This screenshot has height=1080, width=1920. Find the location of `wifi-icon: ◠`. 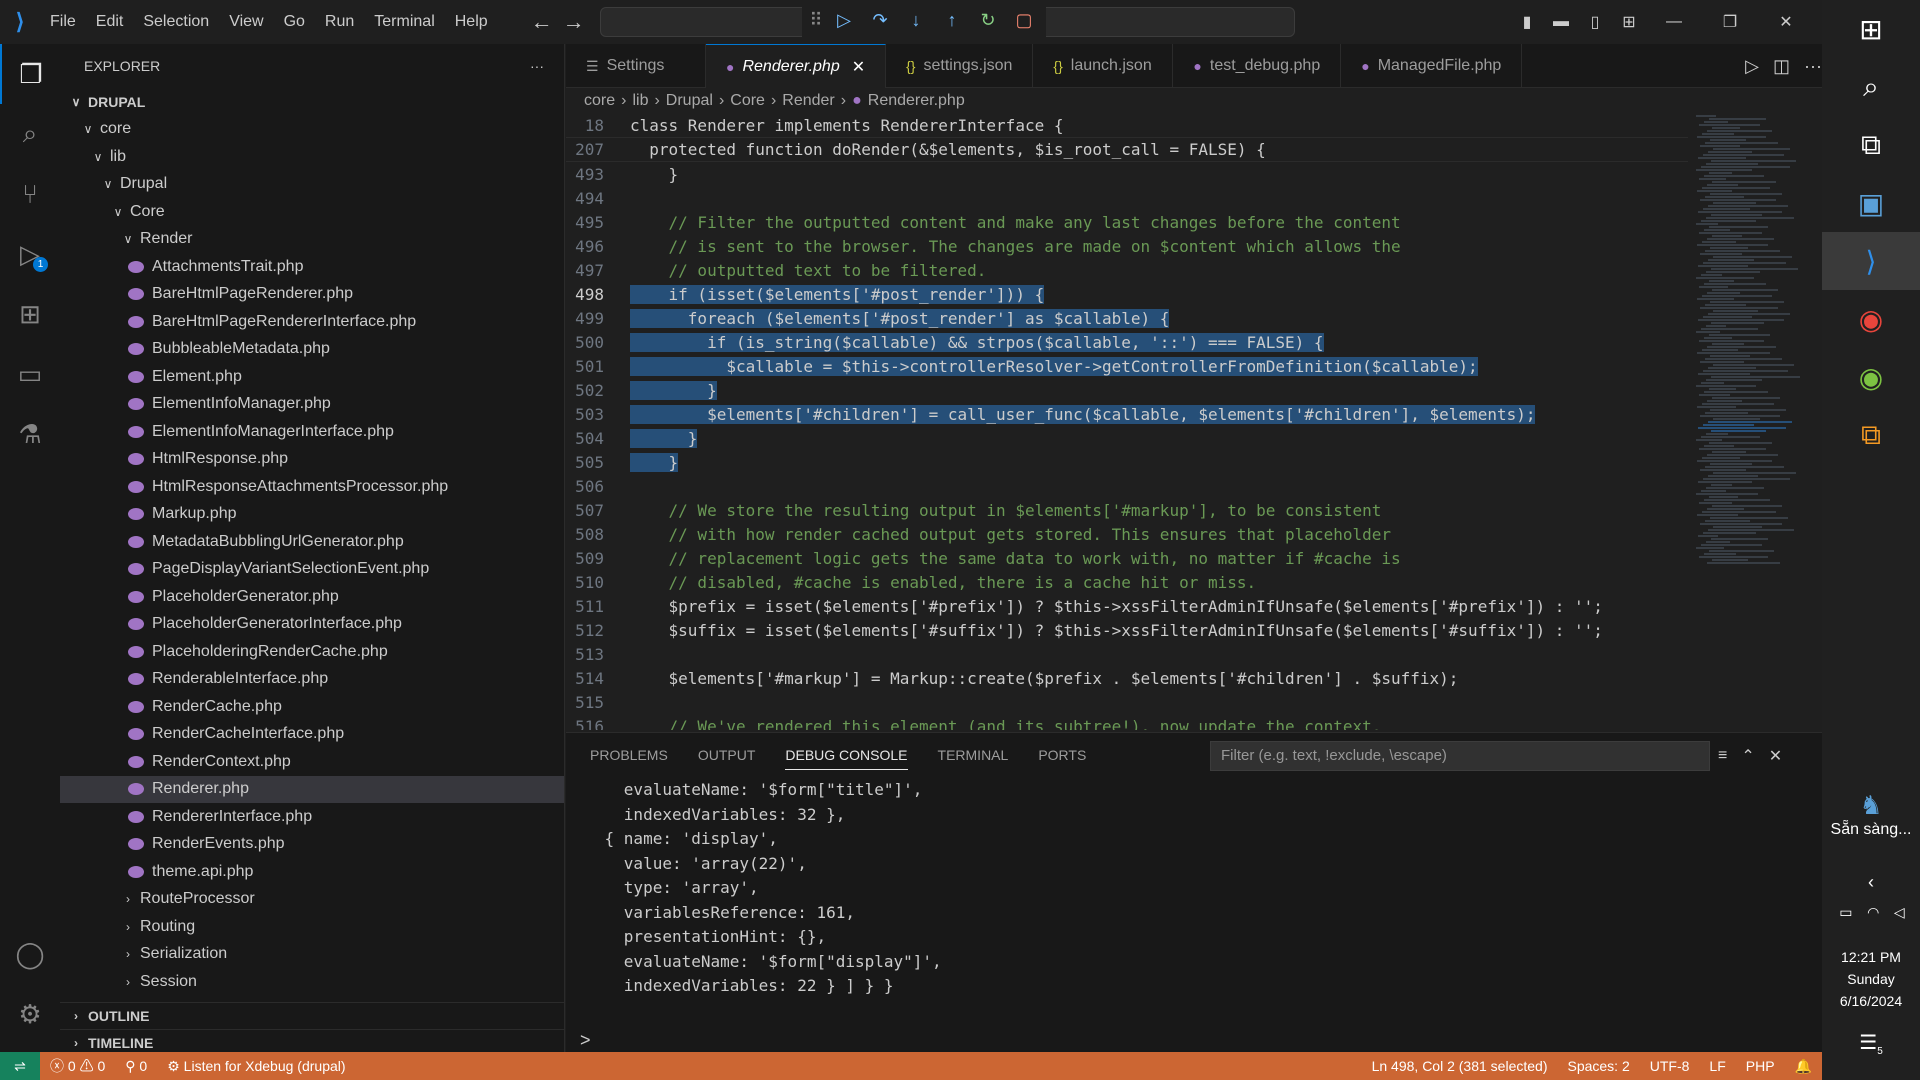

wifi-icon: ◠ is located at coordinates (1873, 912).